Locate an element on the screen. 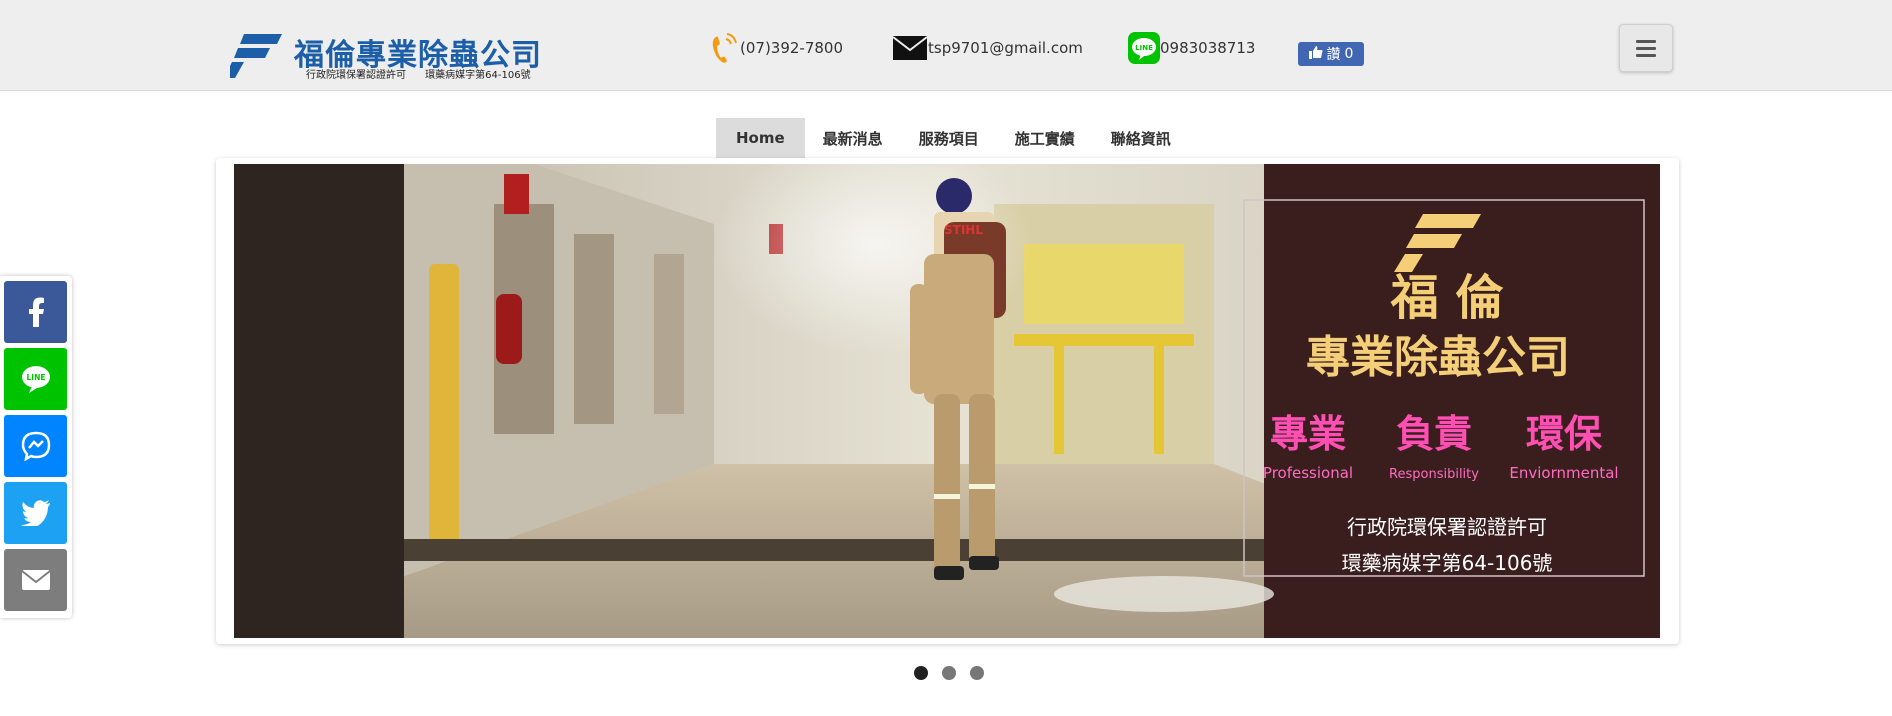 Image resolution: width=1892 pixels, height=716 pixels. social-share-bar: LINE is located at coordinates (36, 447).